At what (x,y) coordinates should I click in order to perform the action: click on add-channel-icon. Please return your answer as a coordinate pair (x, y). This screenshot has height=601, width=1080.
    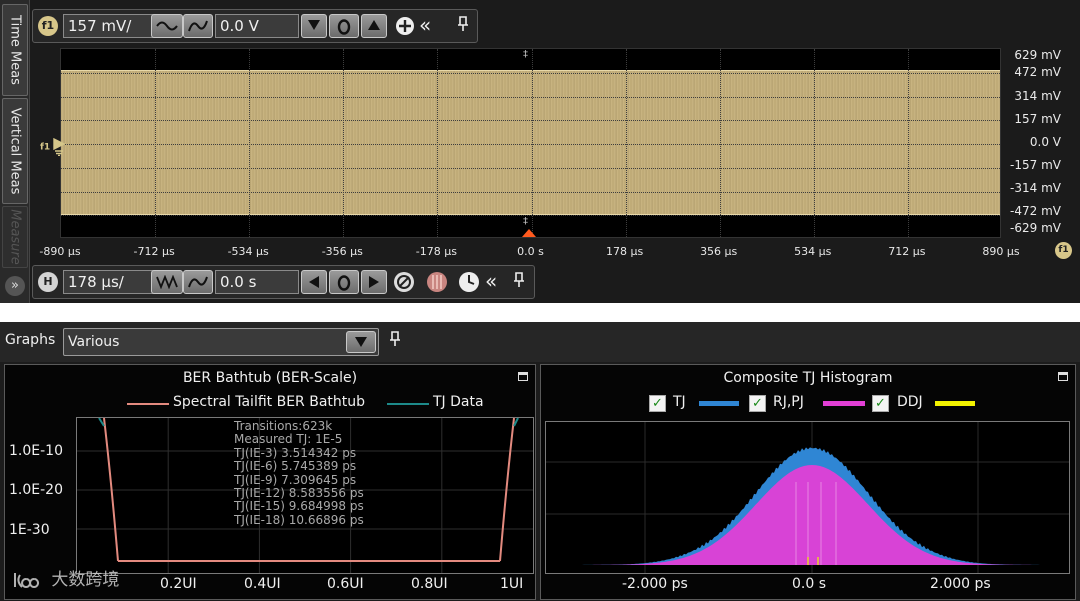
    Looking at the image, I should click on (405, 28).